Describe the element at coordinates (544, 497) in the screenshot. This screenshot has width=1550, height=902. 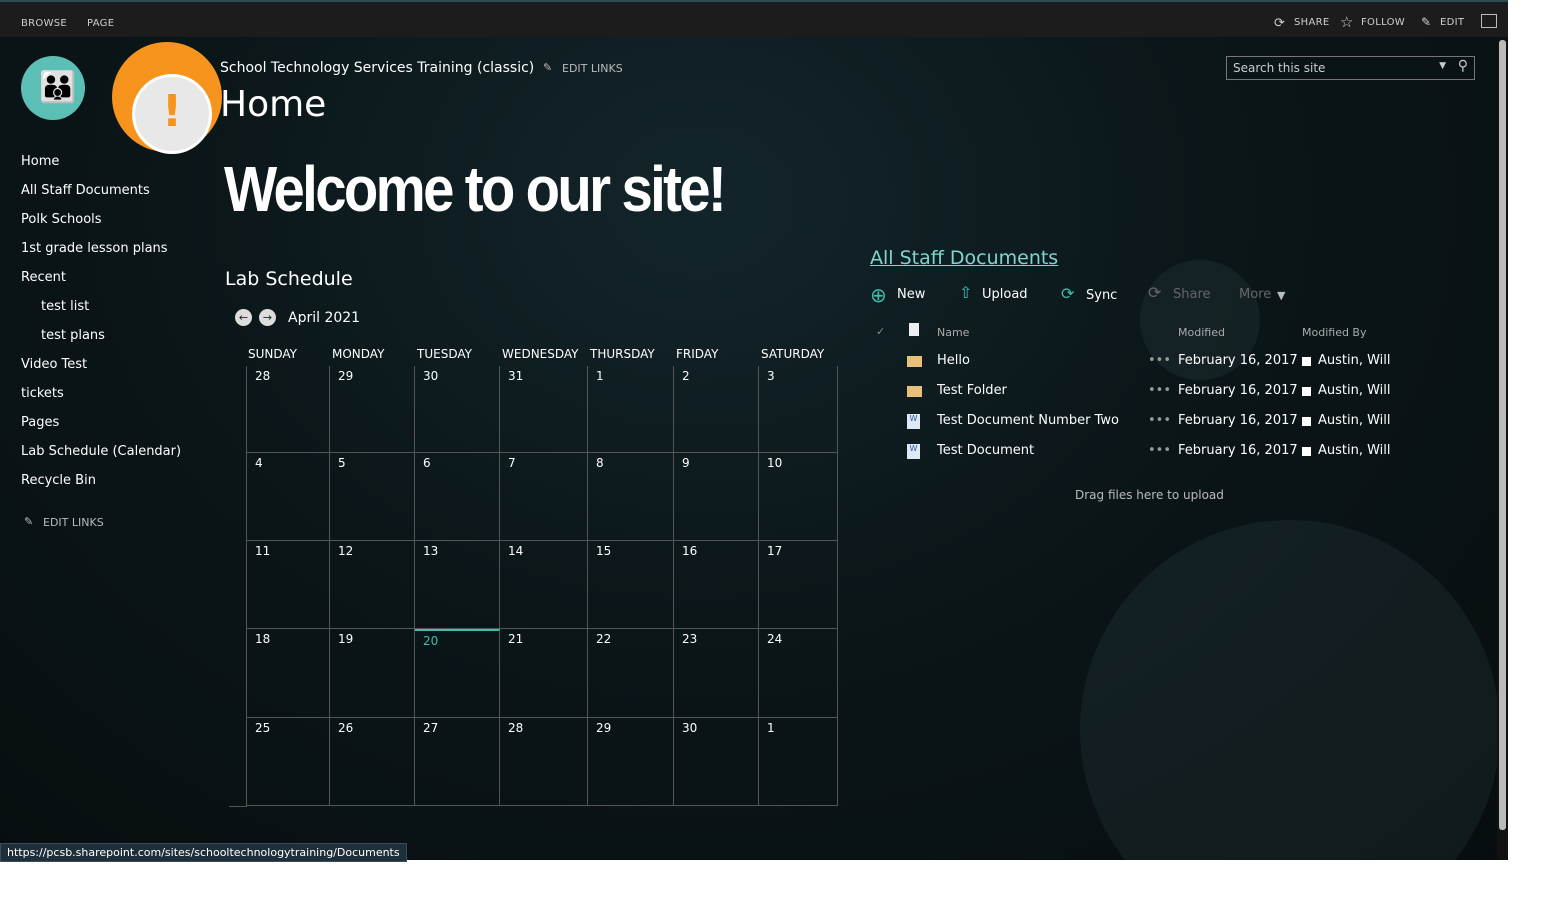
I see `calendar-day: 7` at that location.